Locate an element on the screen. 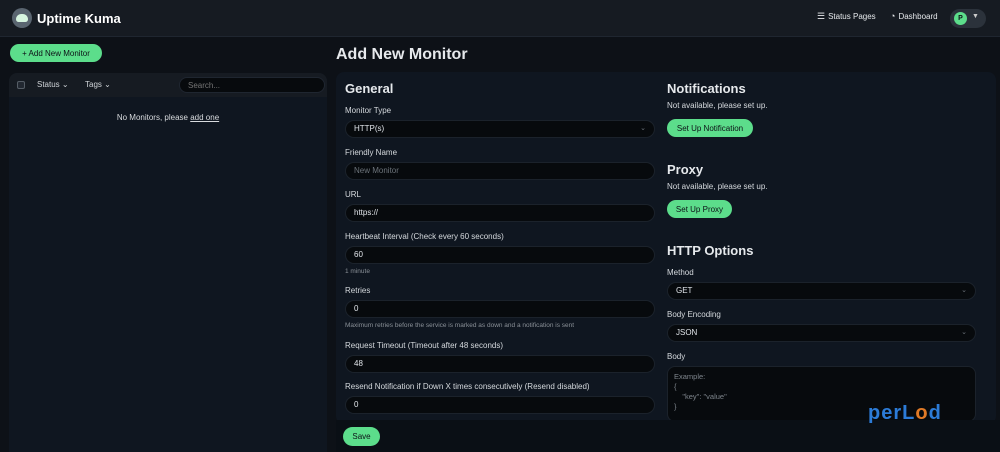 The width and height of the screenshot is (1000, 452). heartbeat-hint: 1 minute is located at coordinates (357, 271).